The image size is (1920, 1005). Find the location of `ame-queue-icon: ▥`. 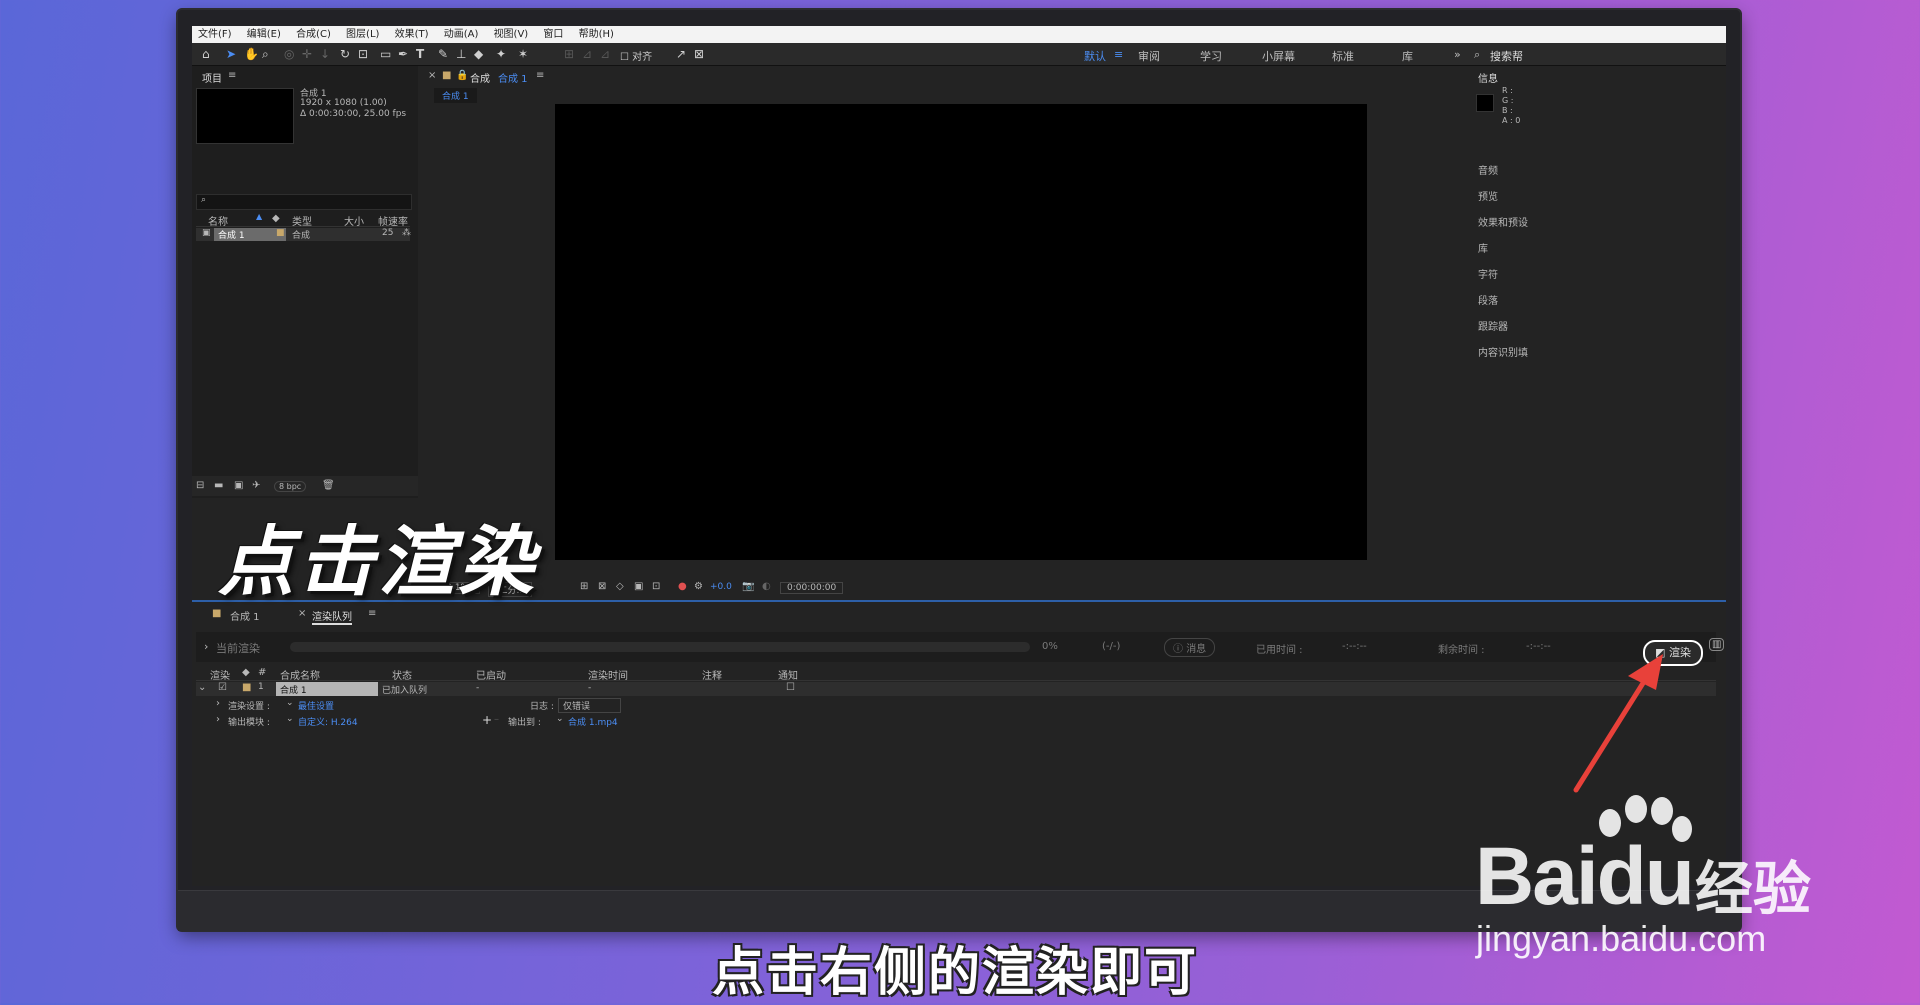

ame-queue-icon: ▥ is located at coordinates (1717, 644).